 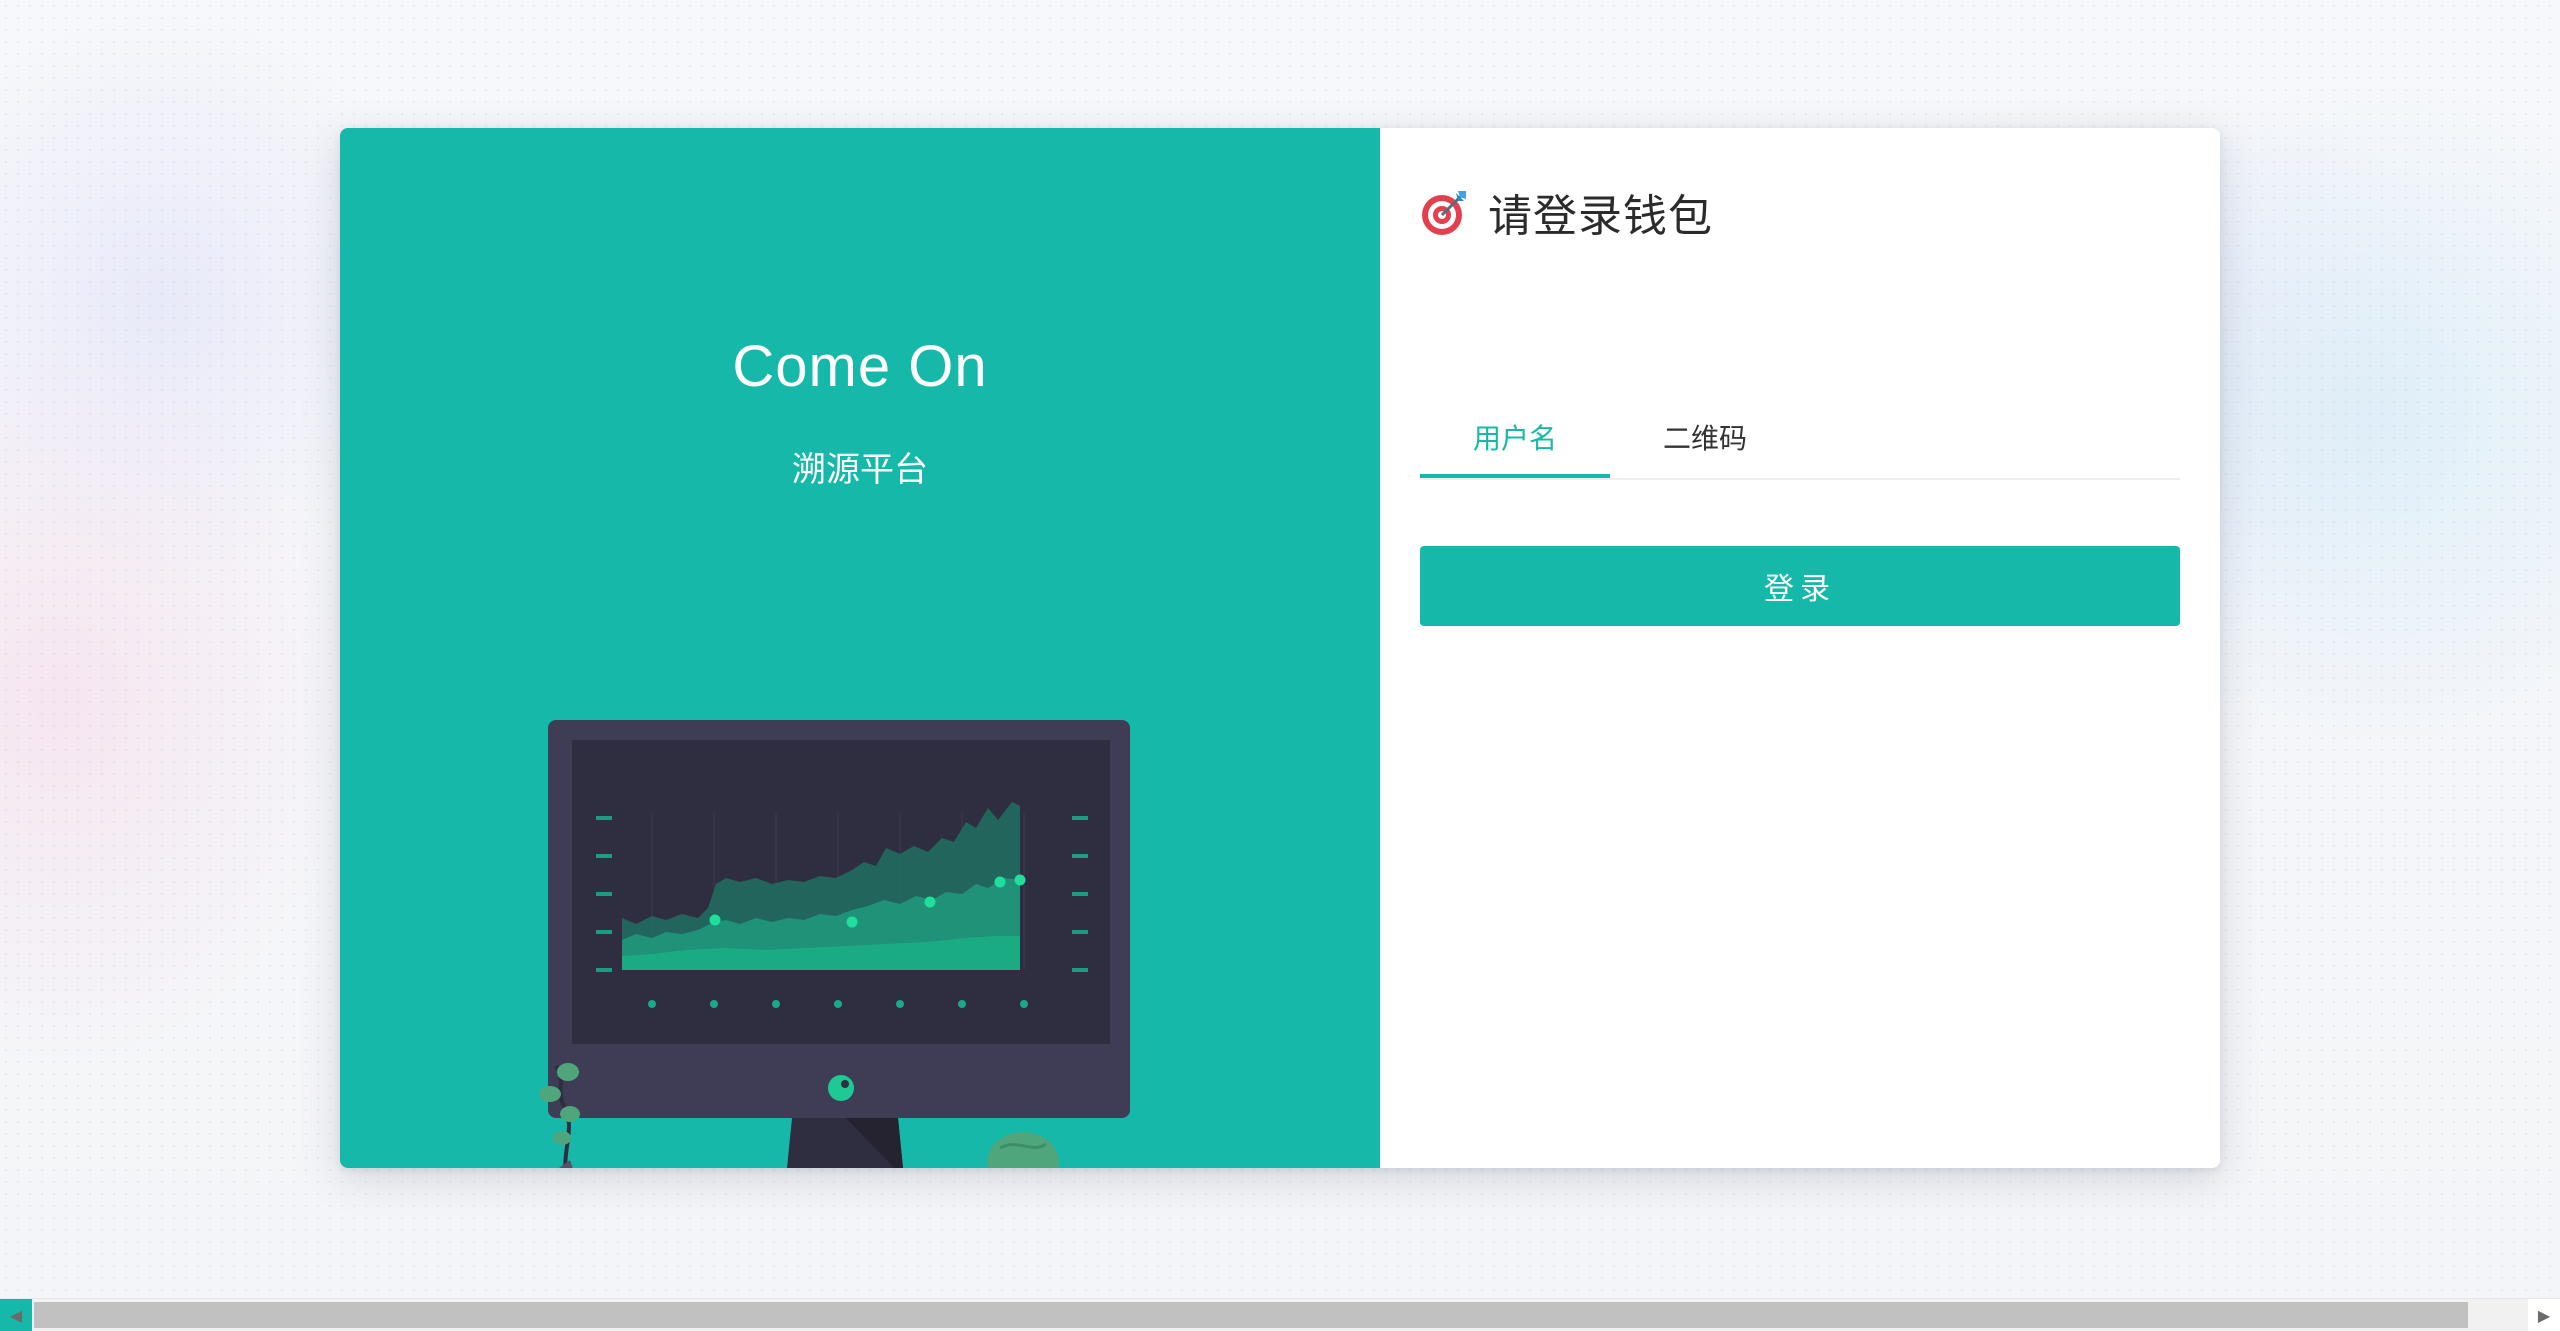 What do you see at coordinates (860, 366) in the screenshot?
I see `welcome-title: Come On` at bounding box center [860, 366].